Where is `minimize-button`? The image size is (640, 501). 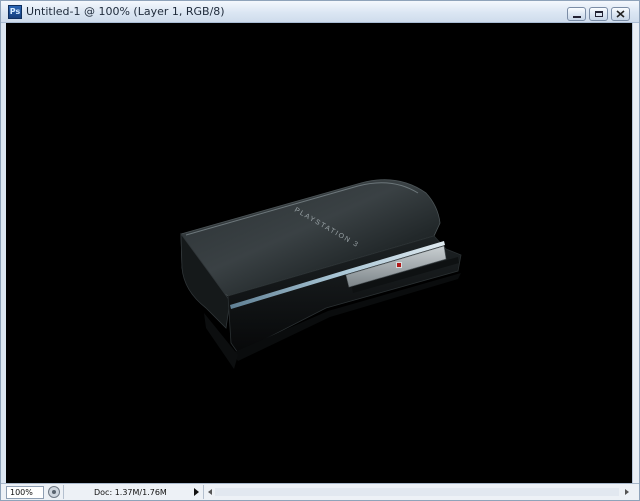 minimize-button is located at coordinates (576, 14).